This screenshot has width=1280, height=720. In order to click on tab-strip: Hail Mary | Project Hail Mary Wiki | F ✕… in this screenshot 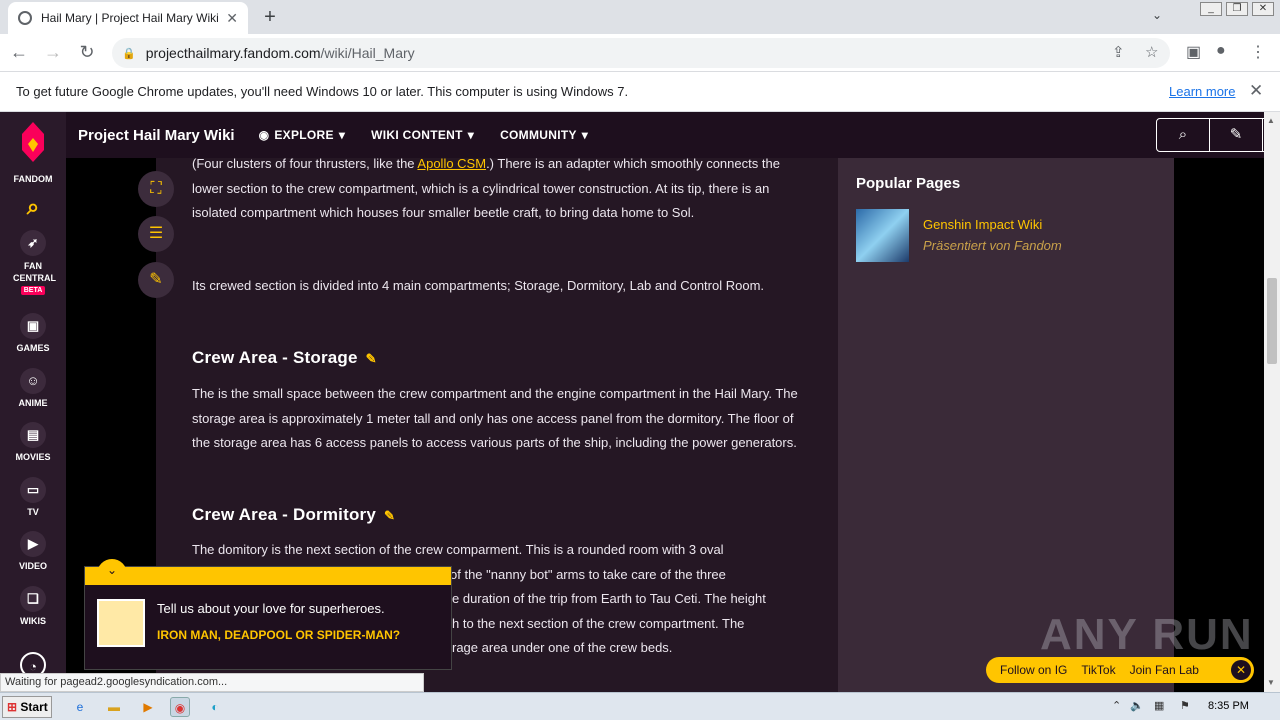, I will do `click(640, 17)`.